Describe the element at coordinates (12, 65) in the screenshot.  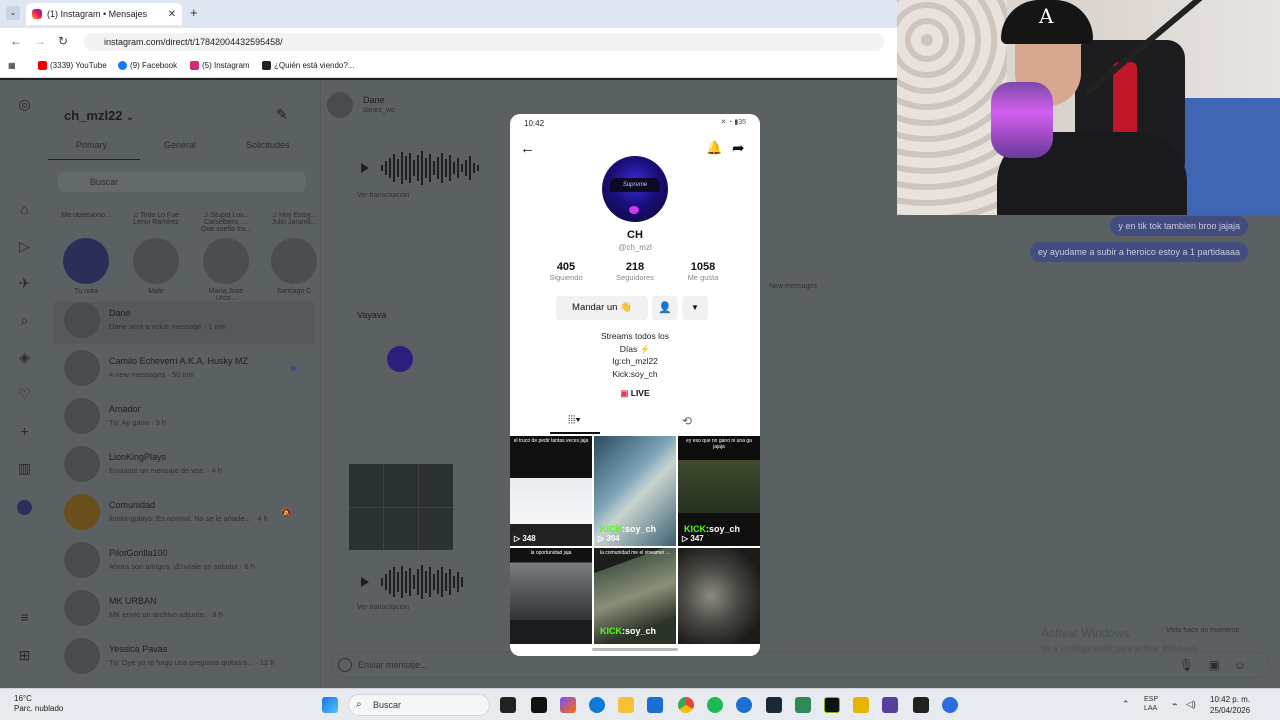
I see `apps-grid-icon: ▦` at that location.